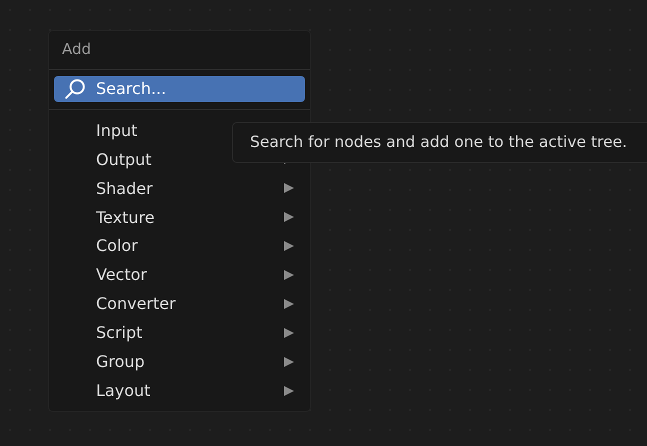 Image resolution: width=647 pixels, height=446 pixels. Describe the element at coordinates (120, 362) in the screenshot. I see `menu-item: Group` at that location.